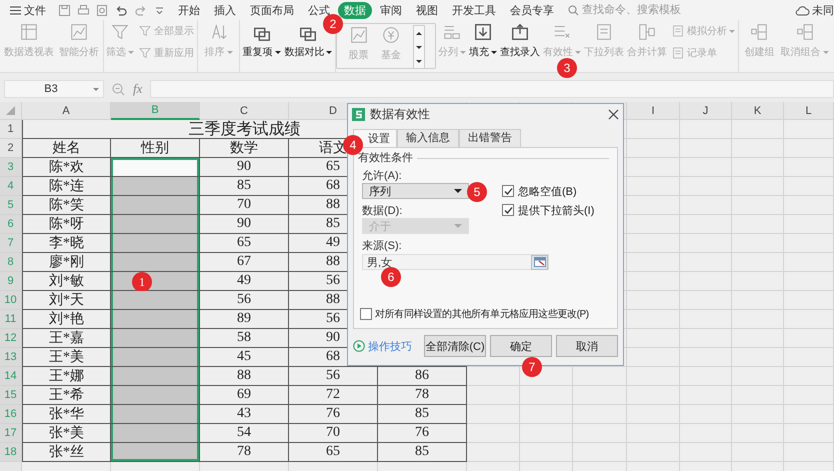 The image size is (834, 471). I want to click on cloud-icon, so click(802, 10).